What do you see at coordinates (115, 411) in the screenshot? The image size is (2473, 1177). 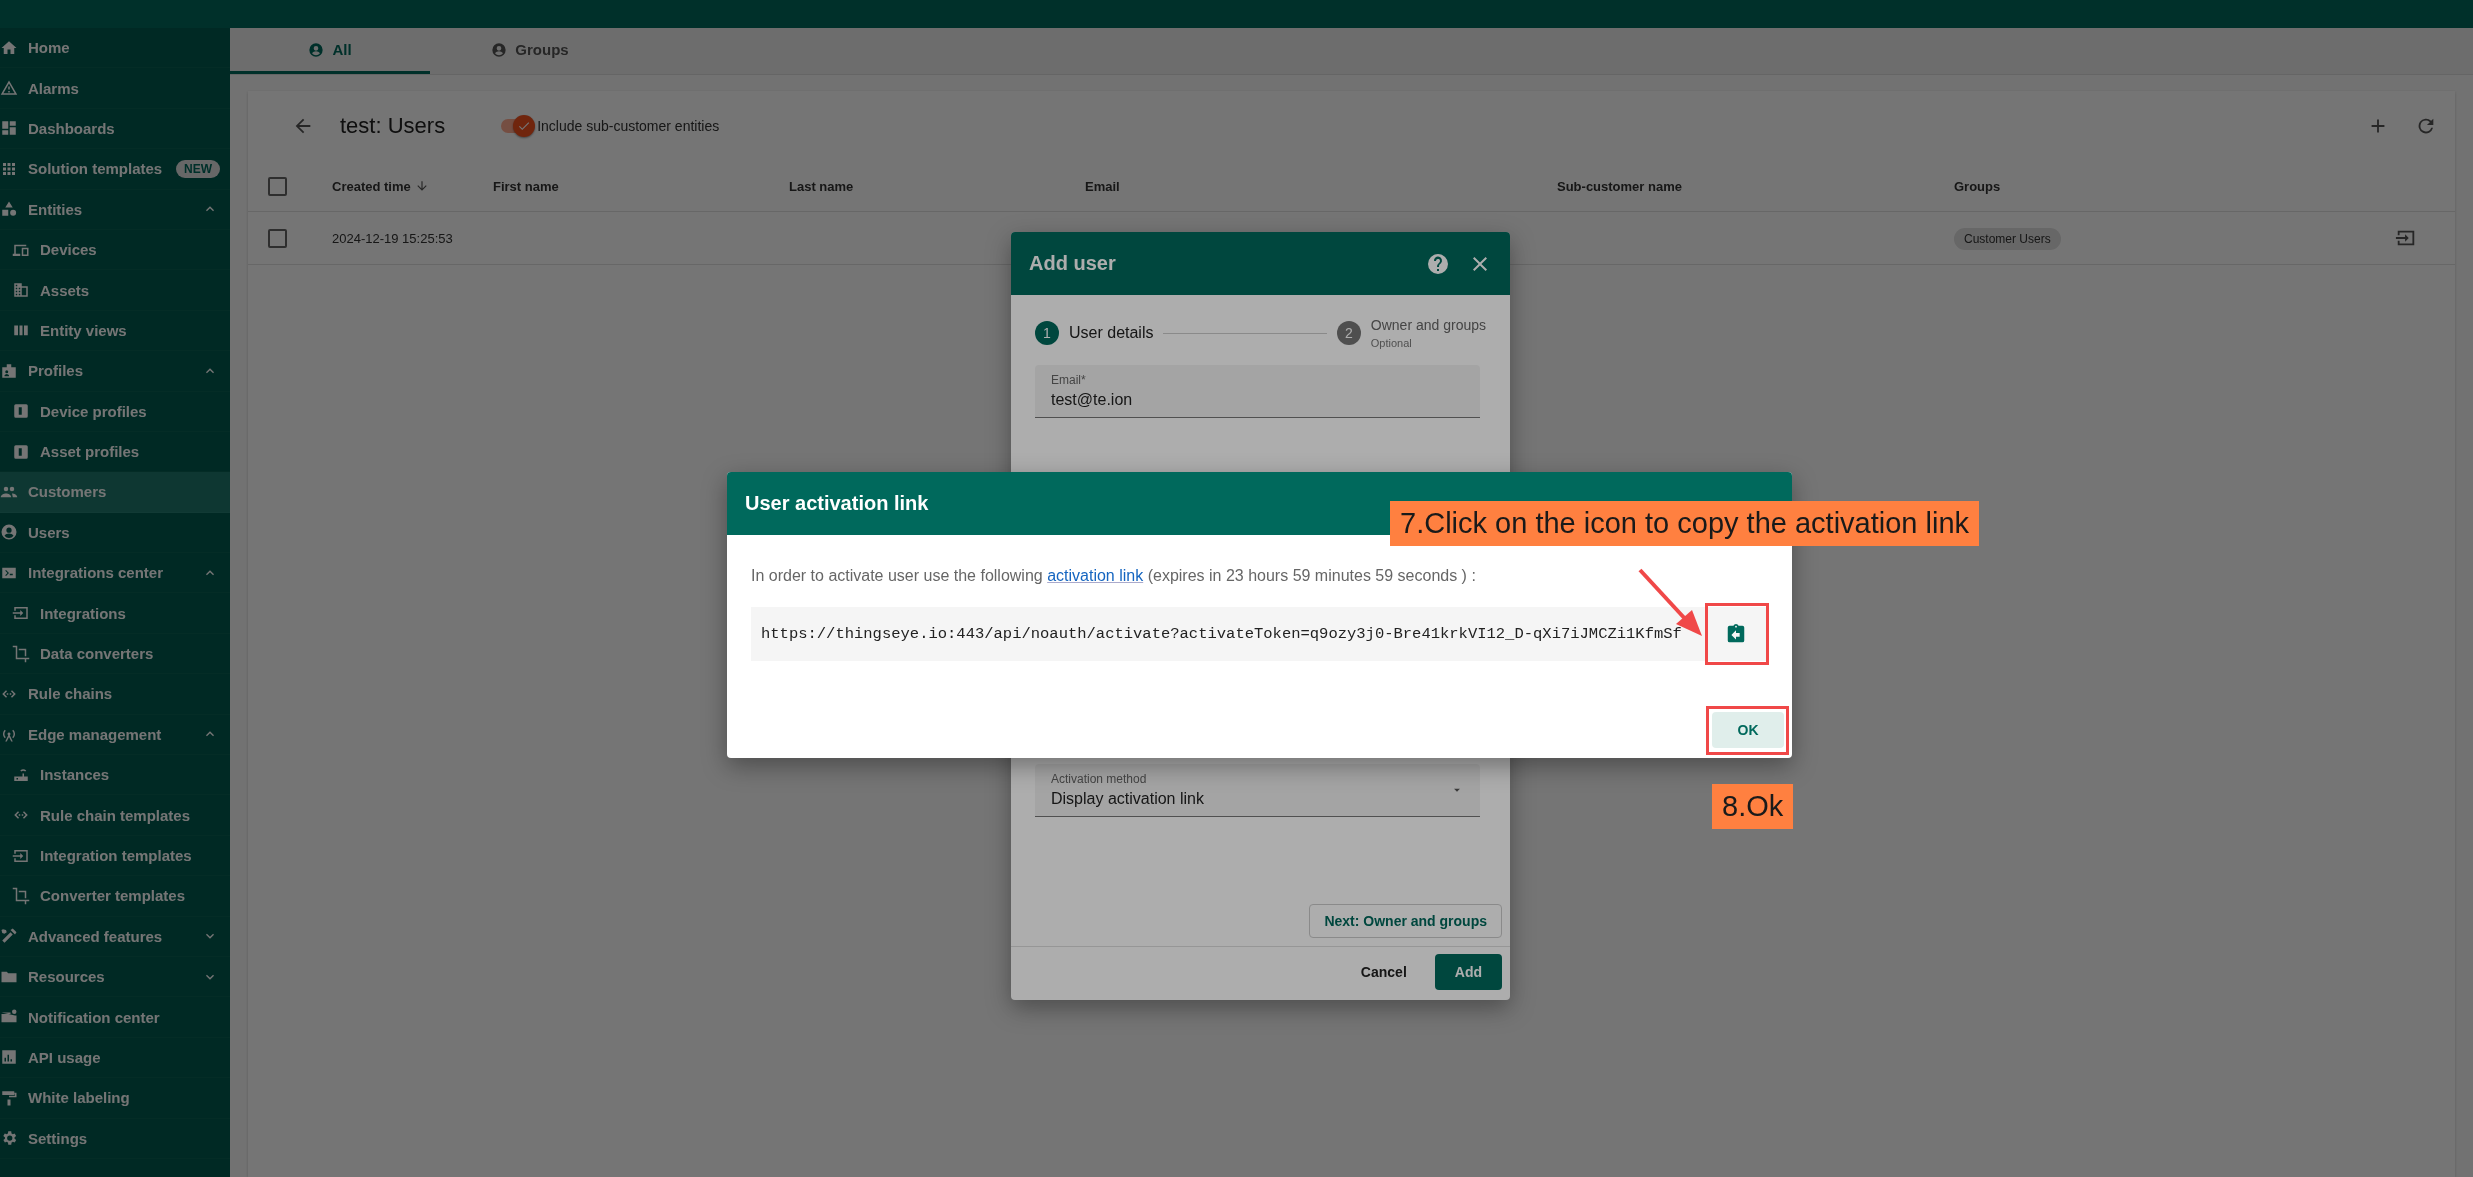 I see `sidebar-item: Device profiles` at bounding box center [115, 411].